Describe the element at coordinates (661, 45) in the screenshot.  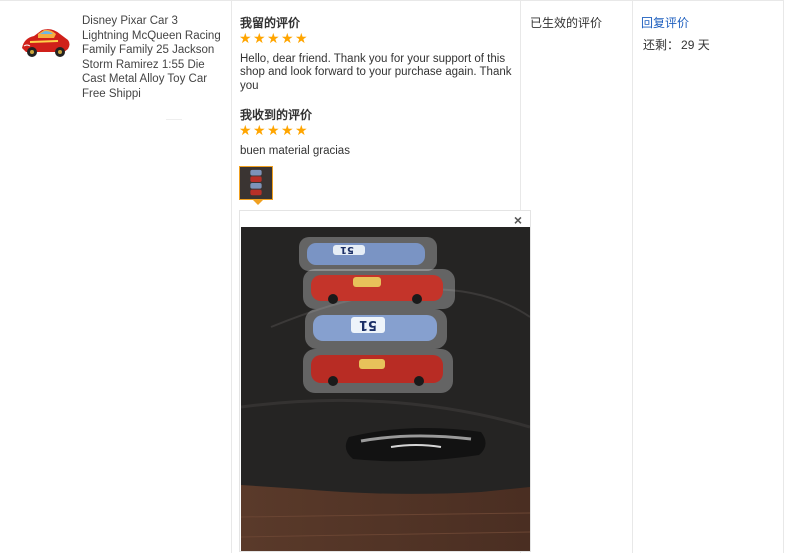
I see `time-remaining-label: 还剩：` at that location.